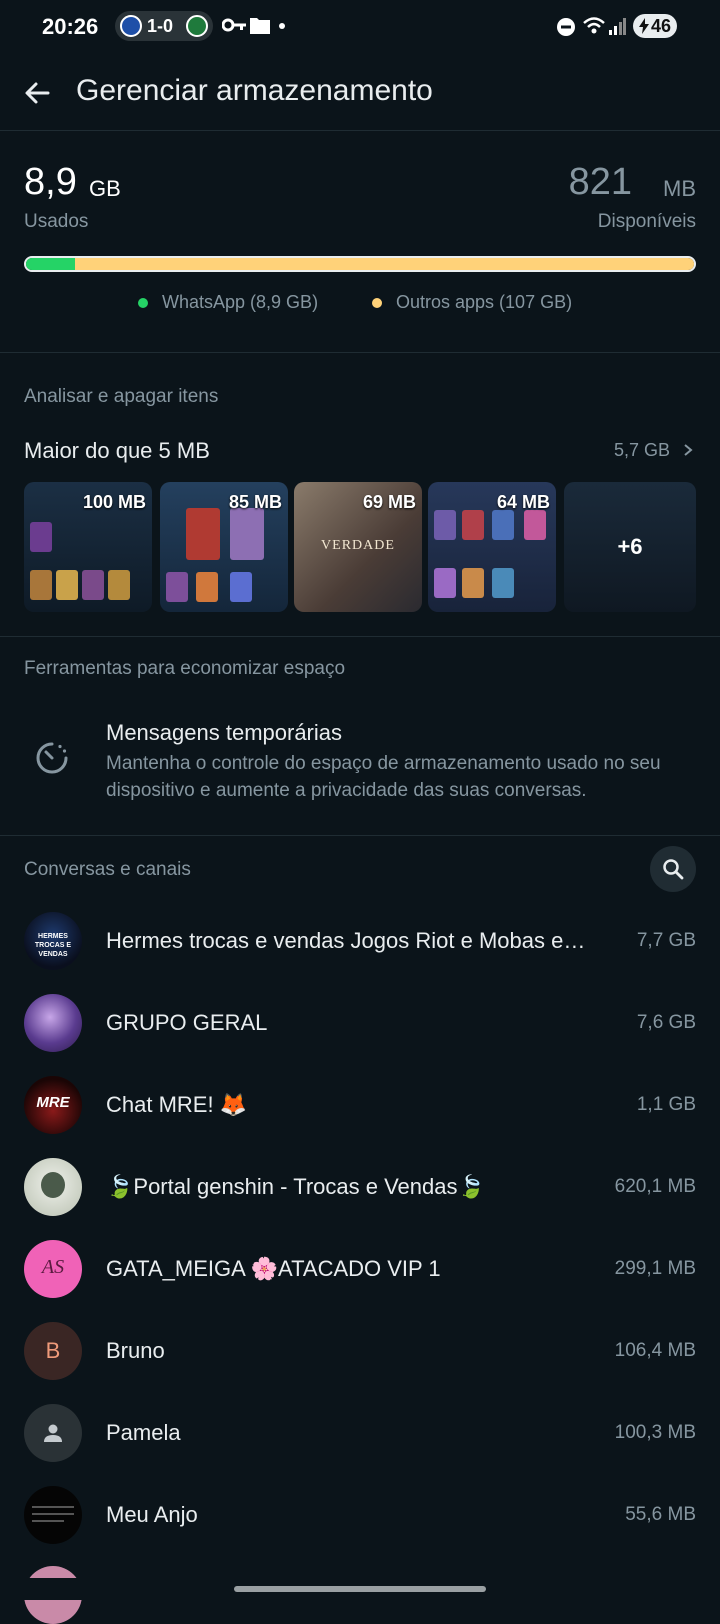 This screenshot has width=720, height=1624. Describe the element at coordinates (655, 1432) in the screenshot. I see `chat-size: 100,3 MB` at that location.